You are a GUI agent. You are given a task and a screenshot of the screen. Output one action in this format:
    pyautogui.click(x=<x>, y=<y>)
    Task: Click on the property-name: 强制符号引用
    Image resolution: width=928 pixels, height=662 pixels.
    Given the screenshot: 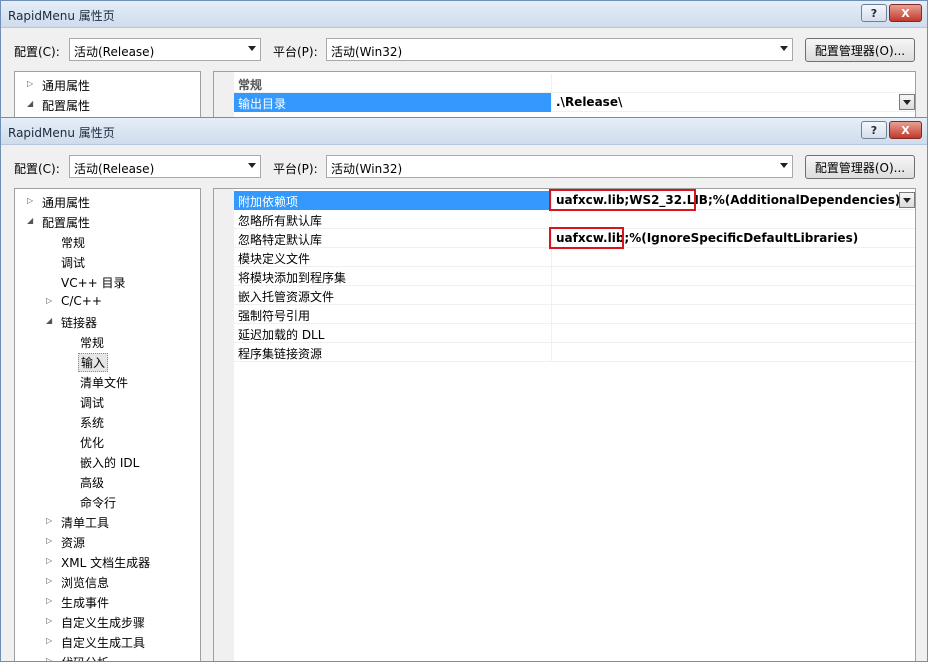 What is the action you would take?
    pyautogui.click(x=393, y=314)
    